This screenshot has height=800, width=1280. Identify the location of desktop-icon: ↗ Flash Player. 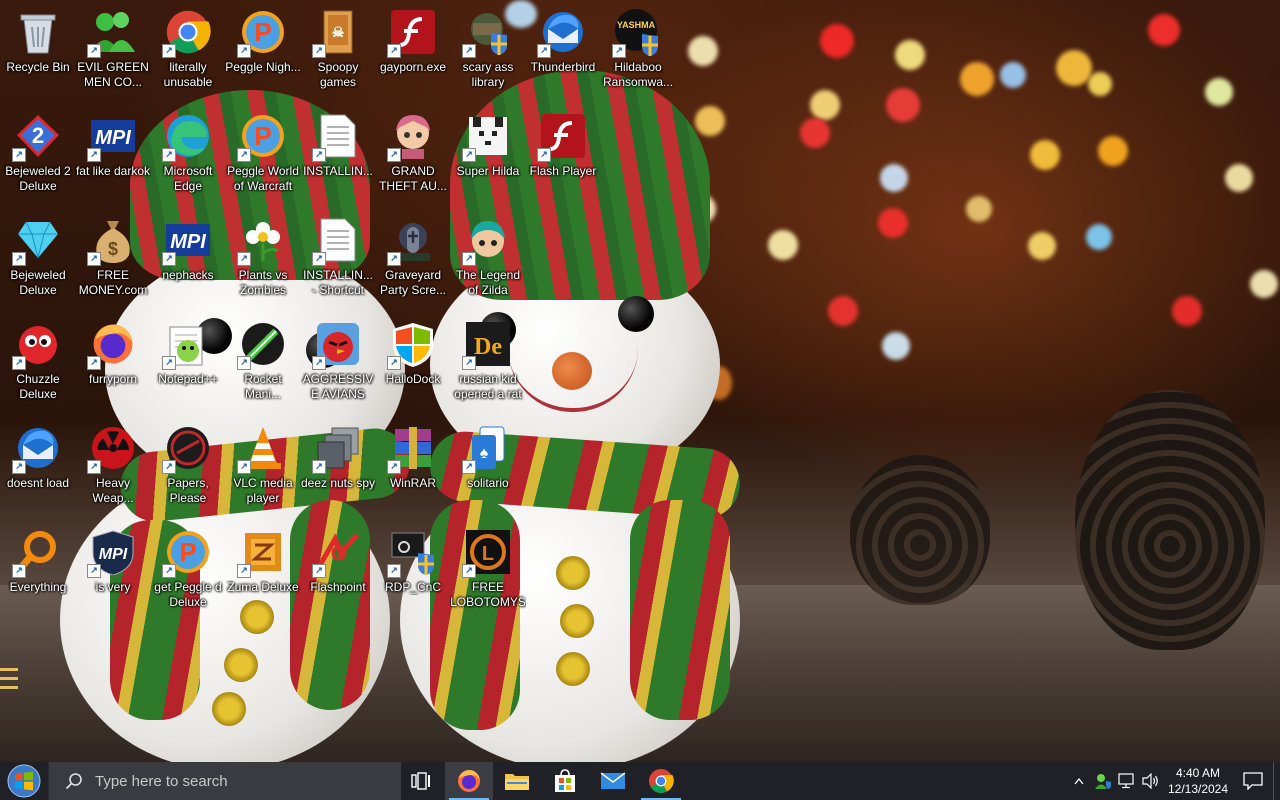
(563, 158).